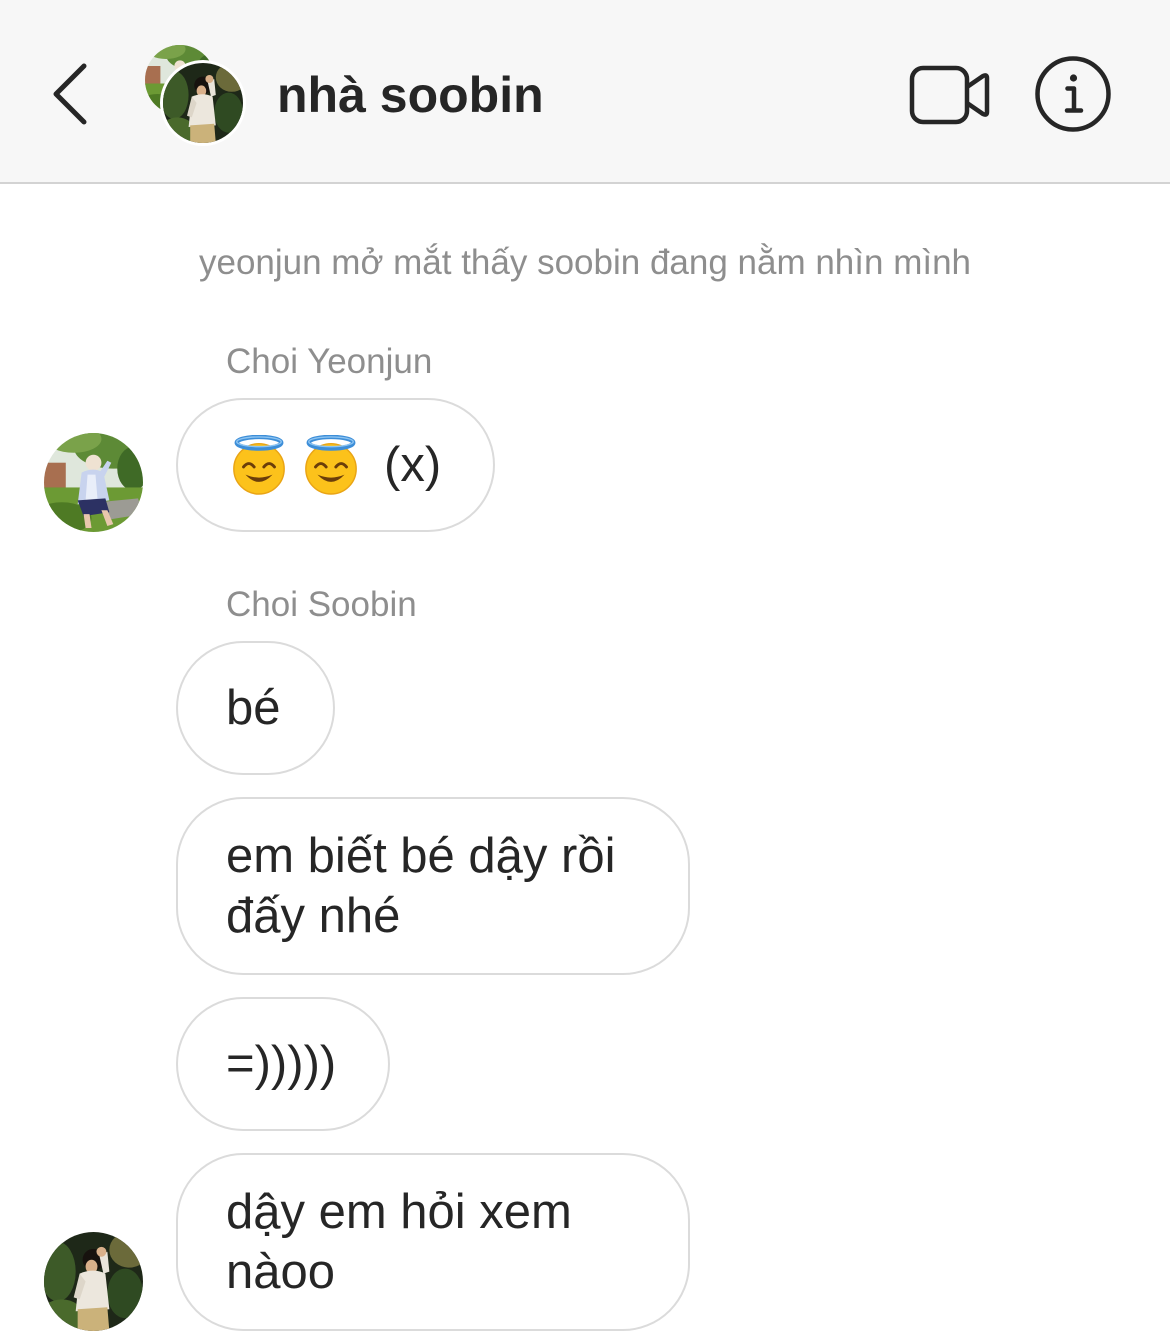  Describe the element at coordinates (93, 482) in the screenshot. I see `avatar-choi-yeonjun` at that location.